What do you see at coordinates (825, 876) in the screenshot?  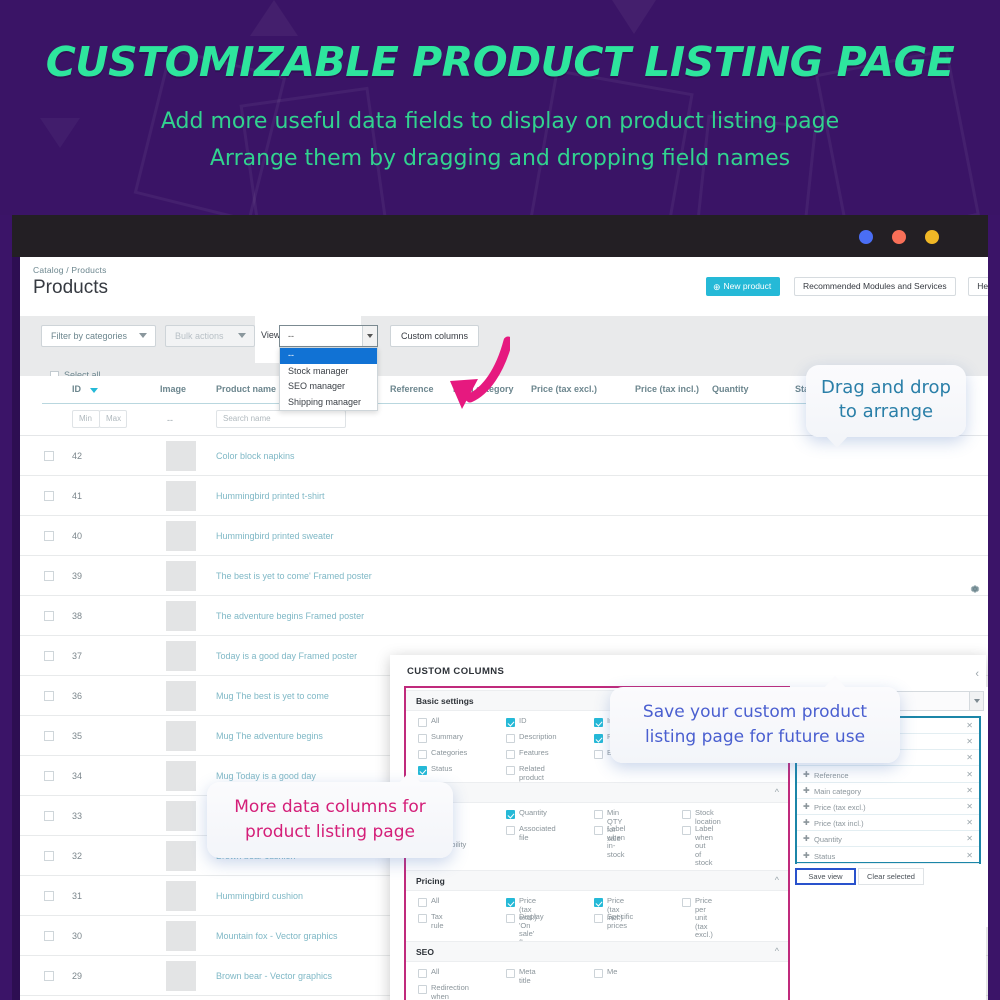 I see `save-view-button: Save view` at bounding box center [825, 876].